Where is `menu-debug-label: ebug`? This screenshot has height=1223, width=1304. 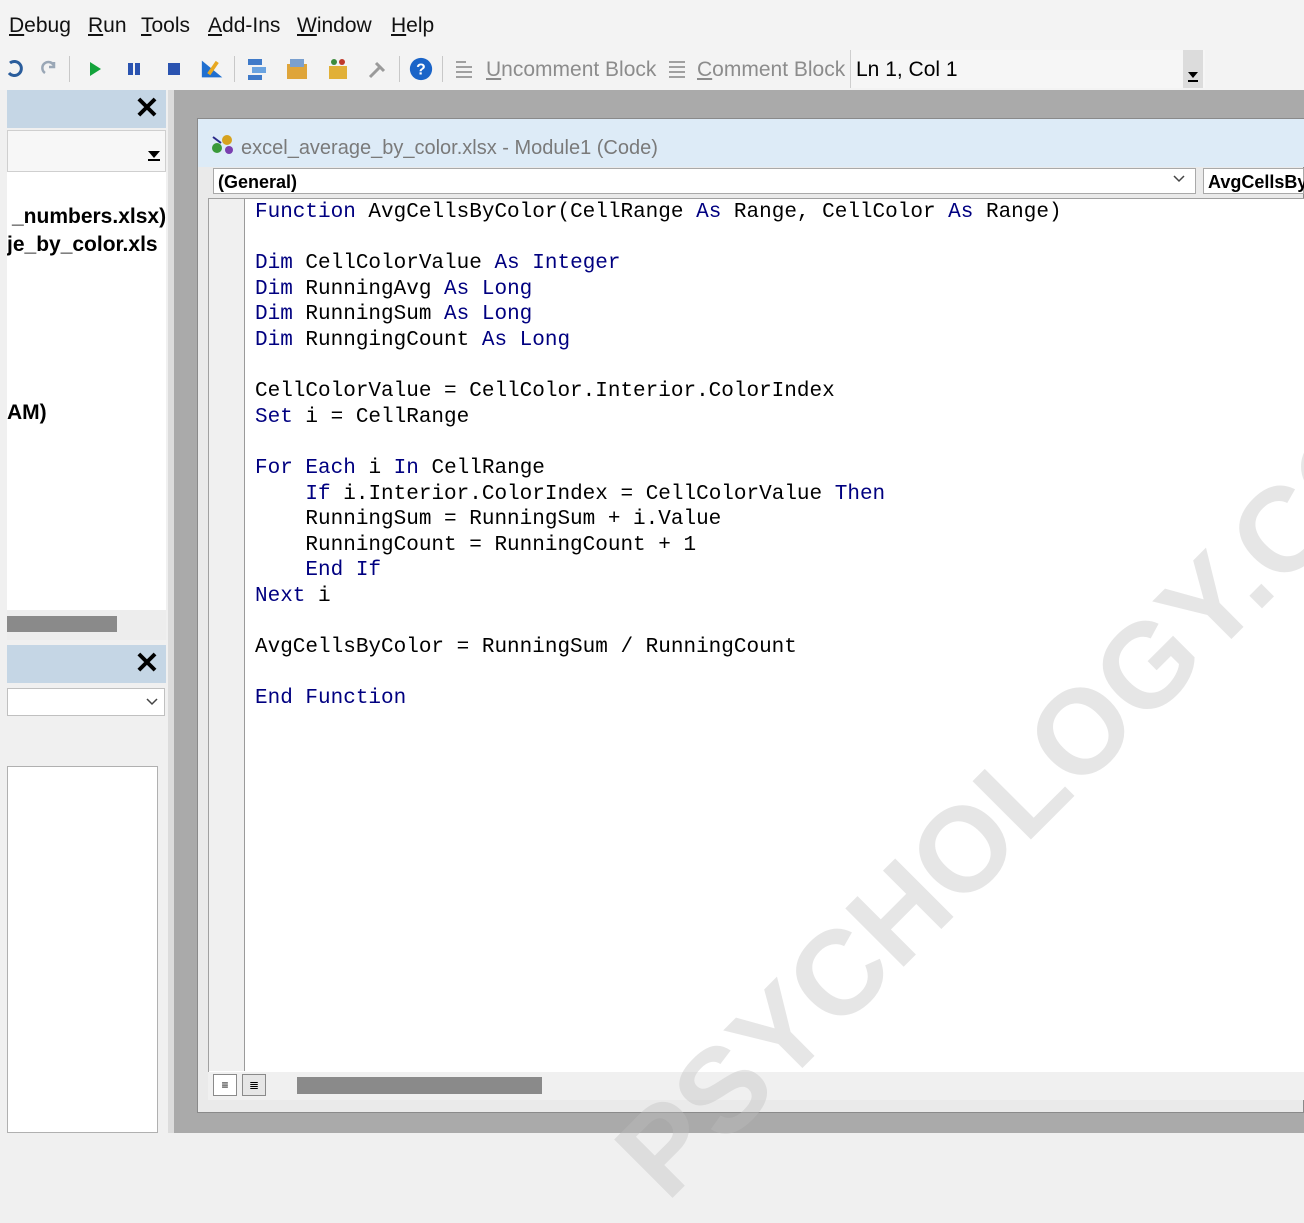
menu-debug-label: ebug is located at coordinates (47, 25).